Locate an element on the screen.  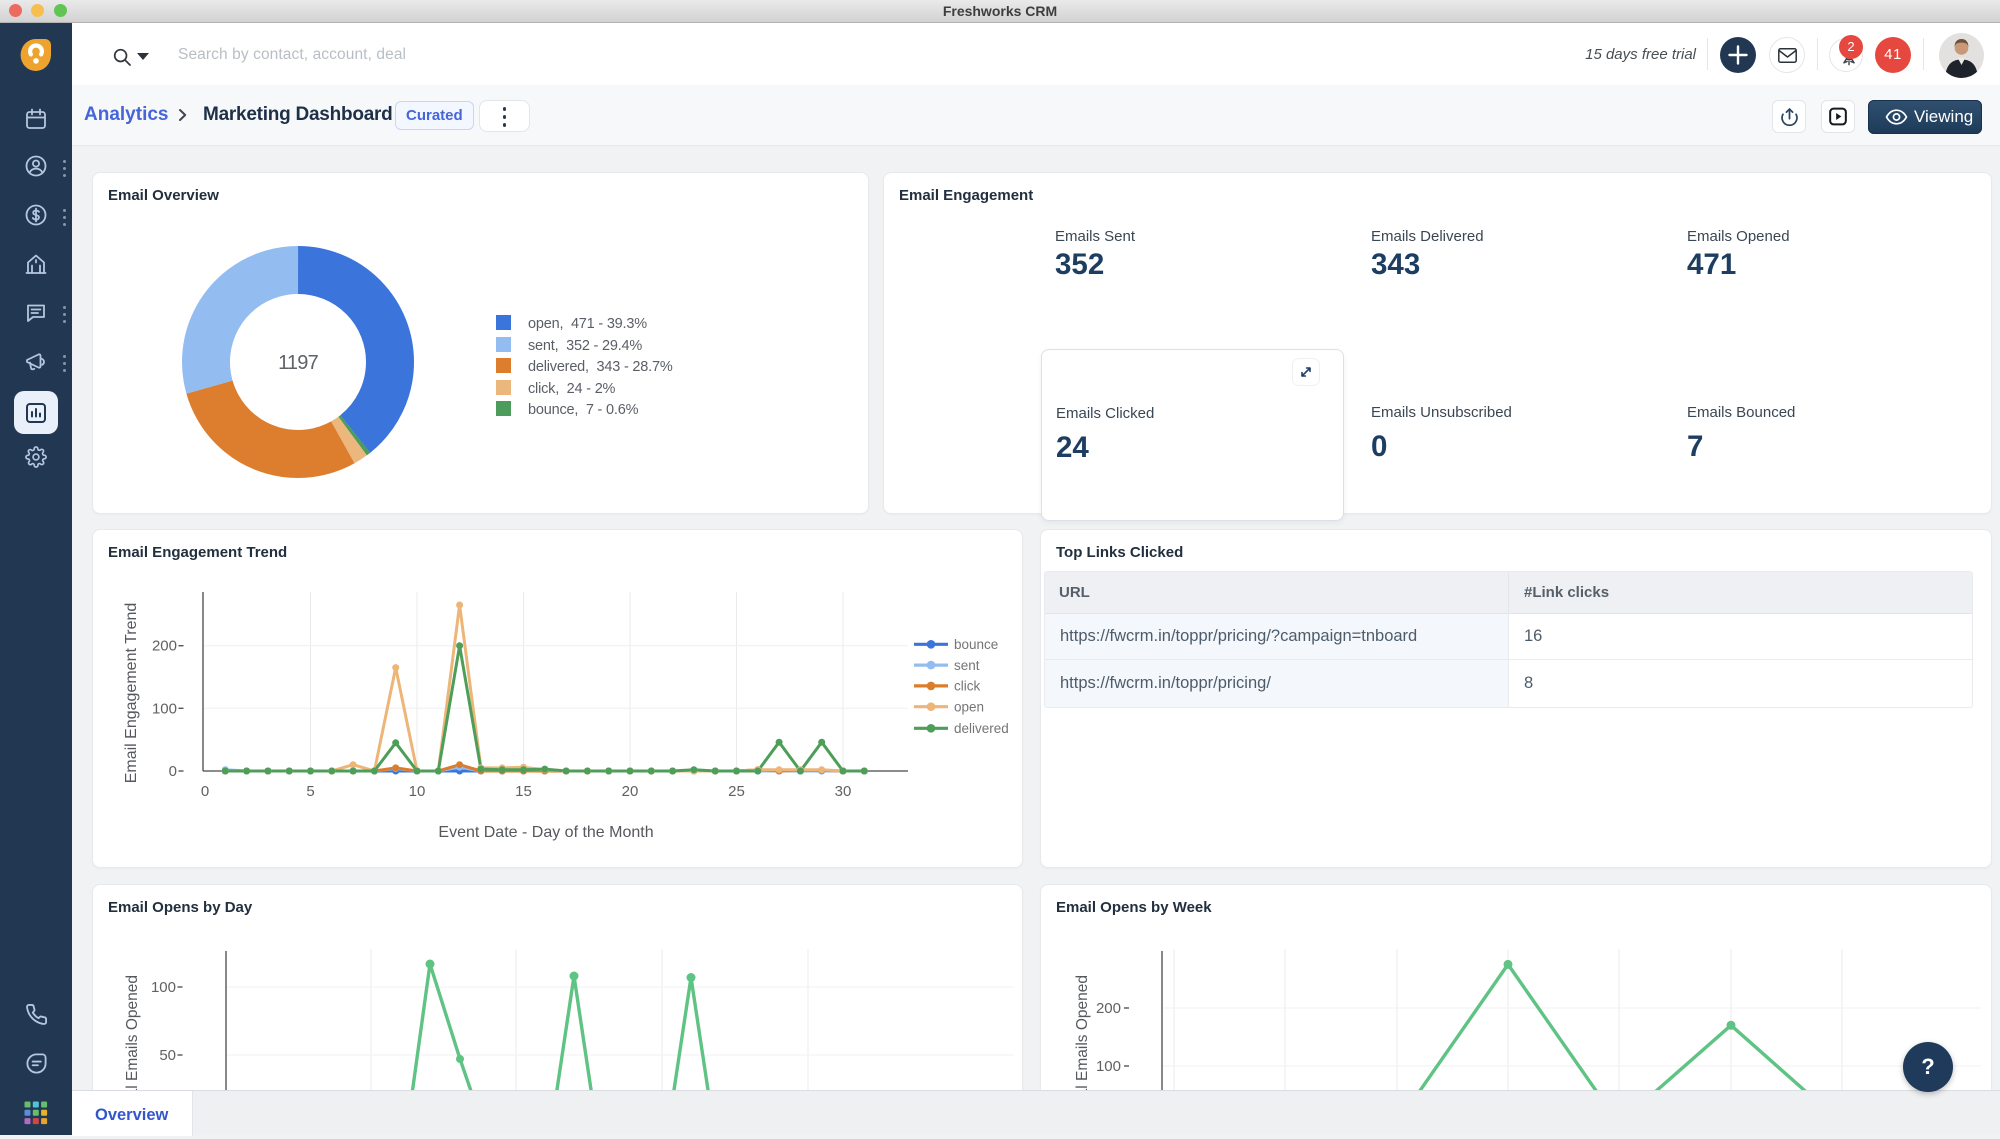
svg-text: delivered is located at coordinates (981, 728).